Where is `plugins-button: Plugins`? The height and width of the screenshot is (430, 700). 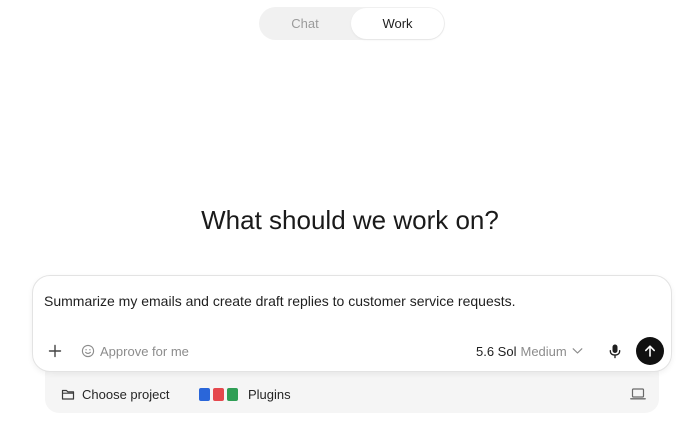 plugins-button: Plugins is located at coordinates (245, 394).